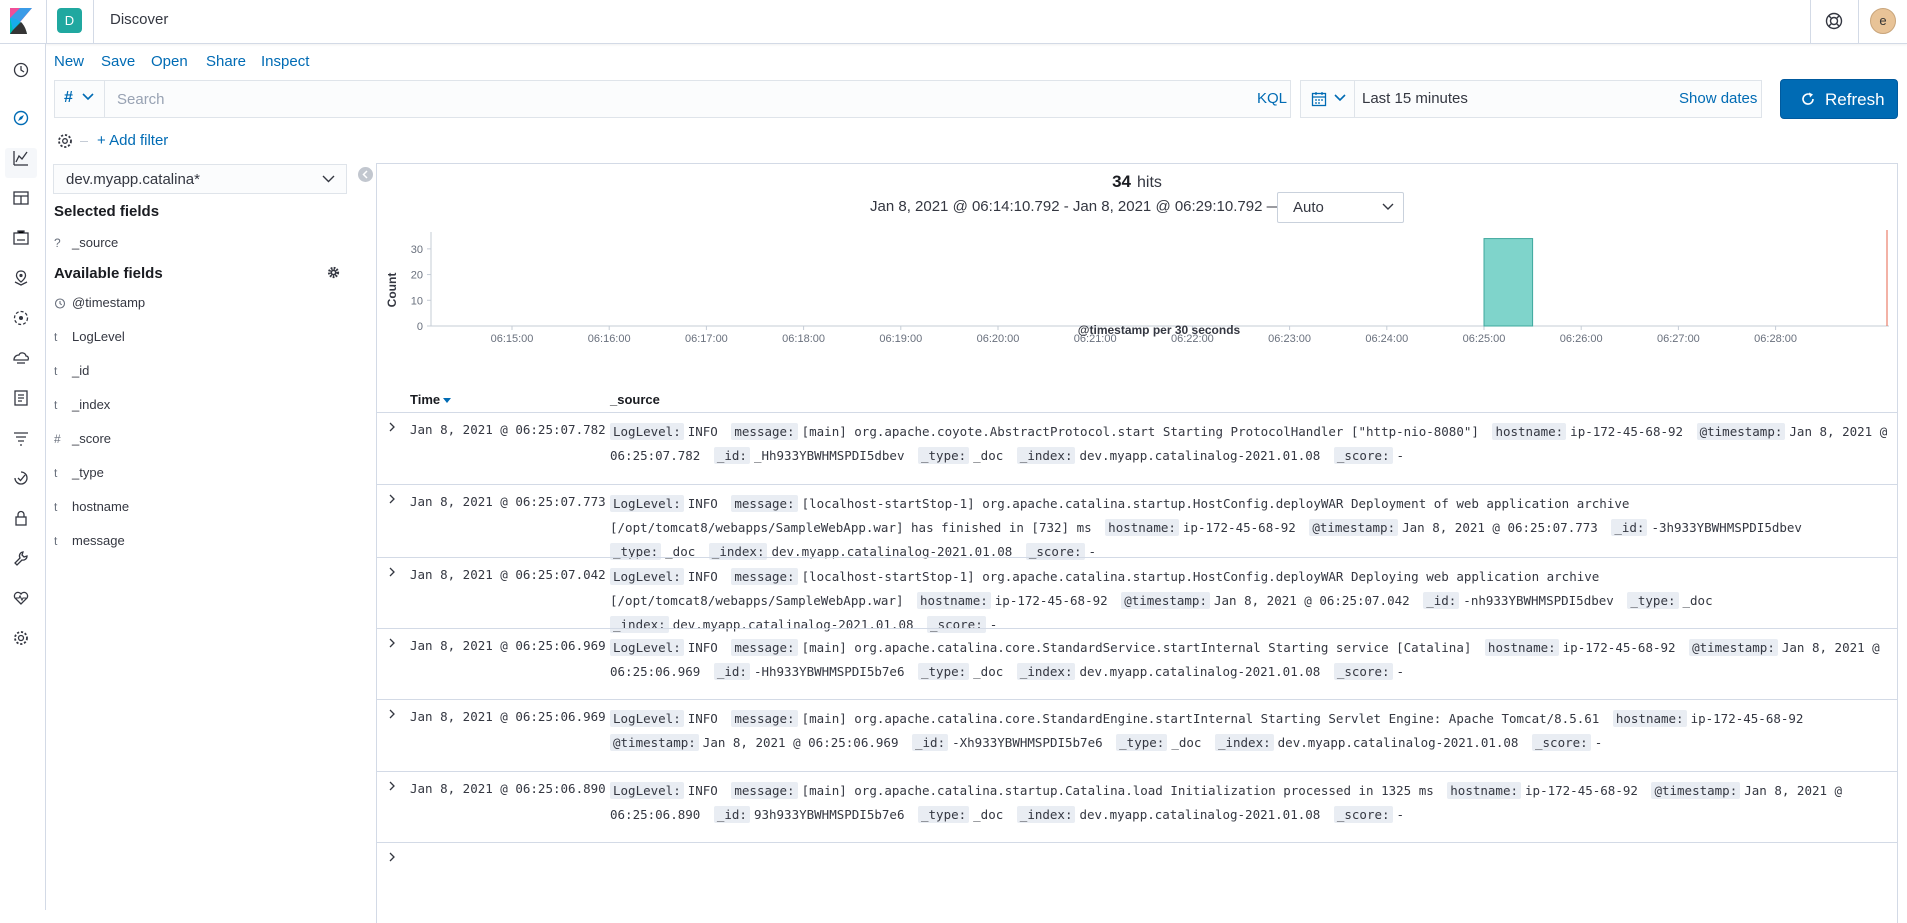 The height and width of the screenshot is (923, 1907). I want to click on field-type-unknown-icon: ?, so click(57, 243).